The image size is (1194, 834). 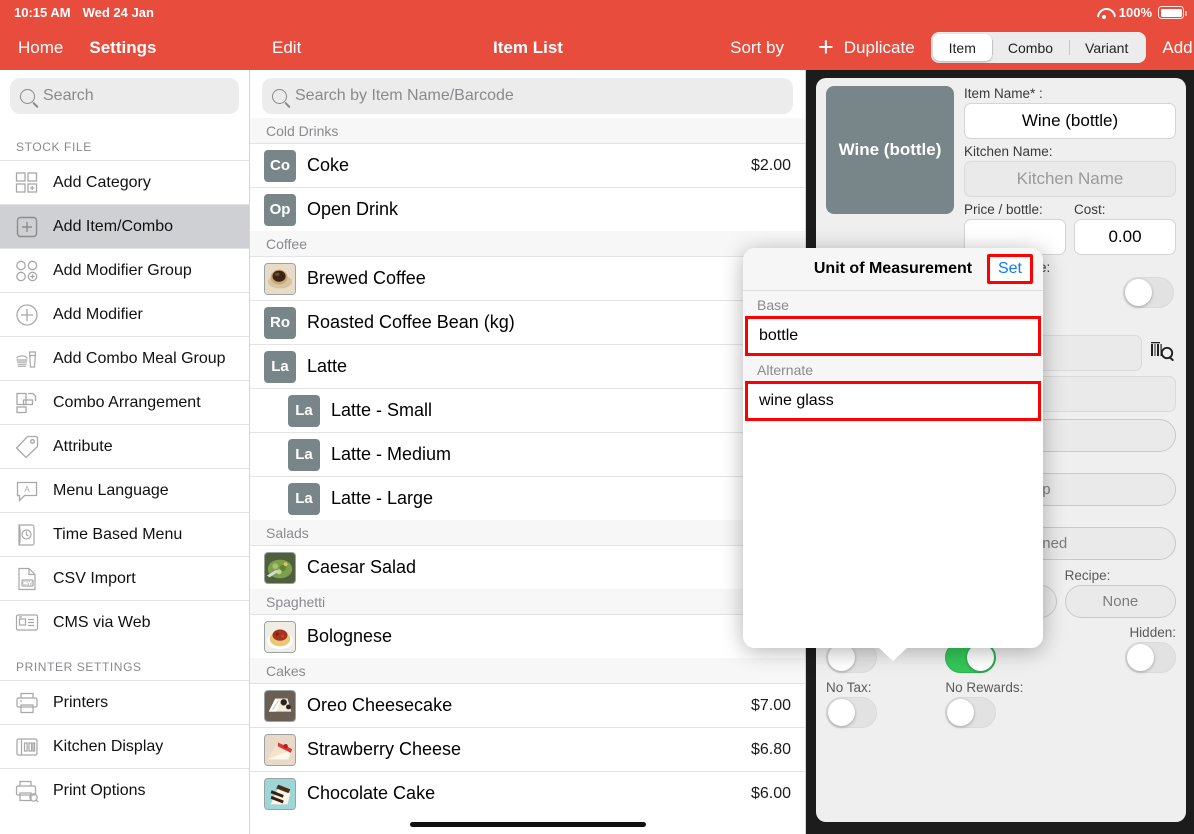 What do you see at coordinates (851, 712) in the screenshot?
I see `no-tax-toggle` at bounding box center [851, 712].